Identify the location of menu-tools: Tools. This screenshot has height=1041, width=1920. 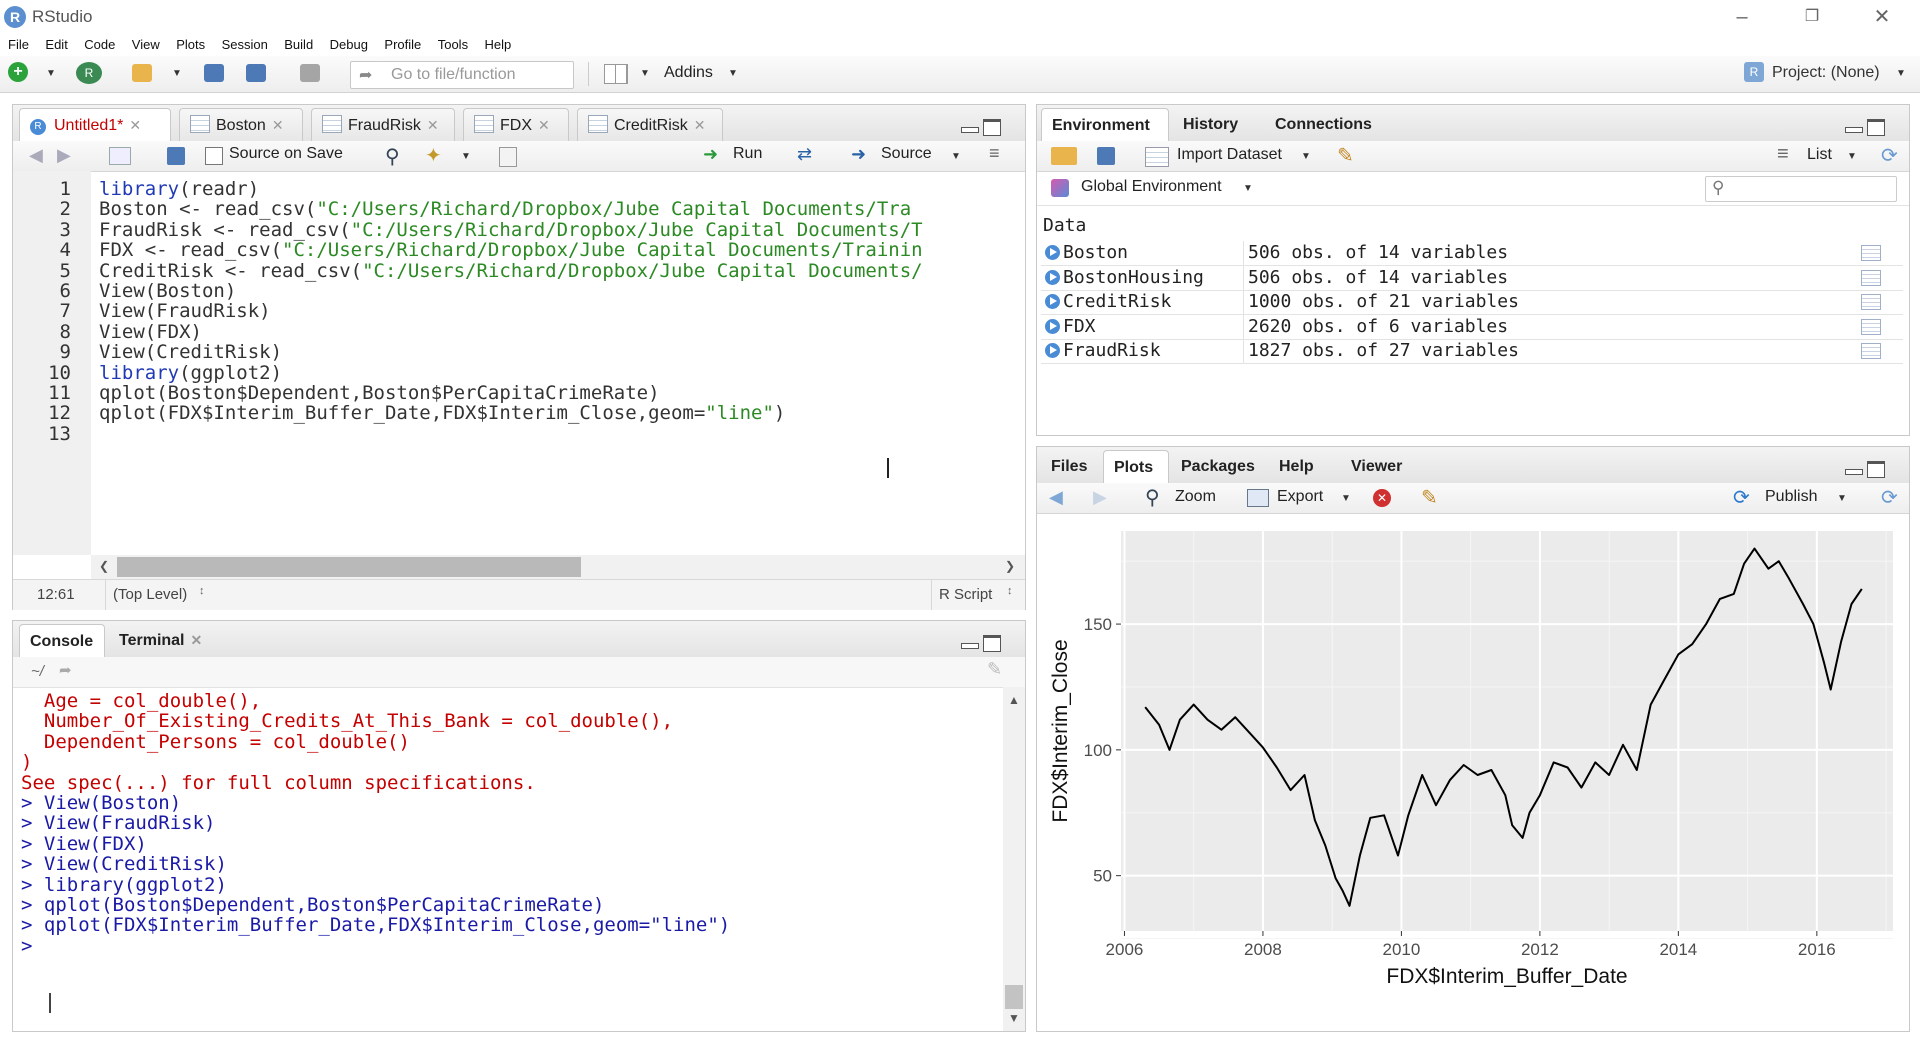
(453, 45).